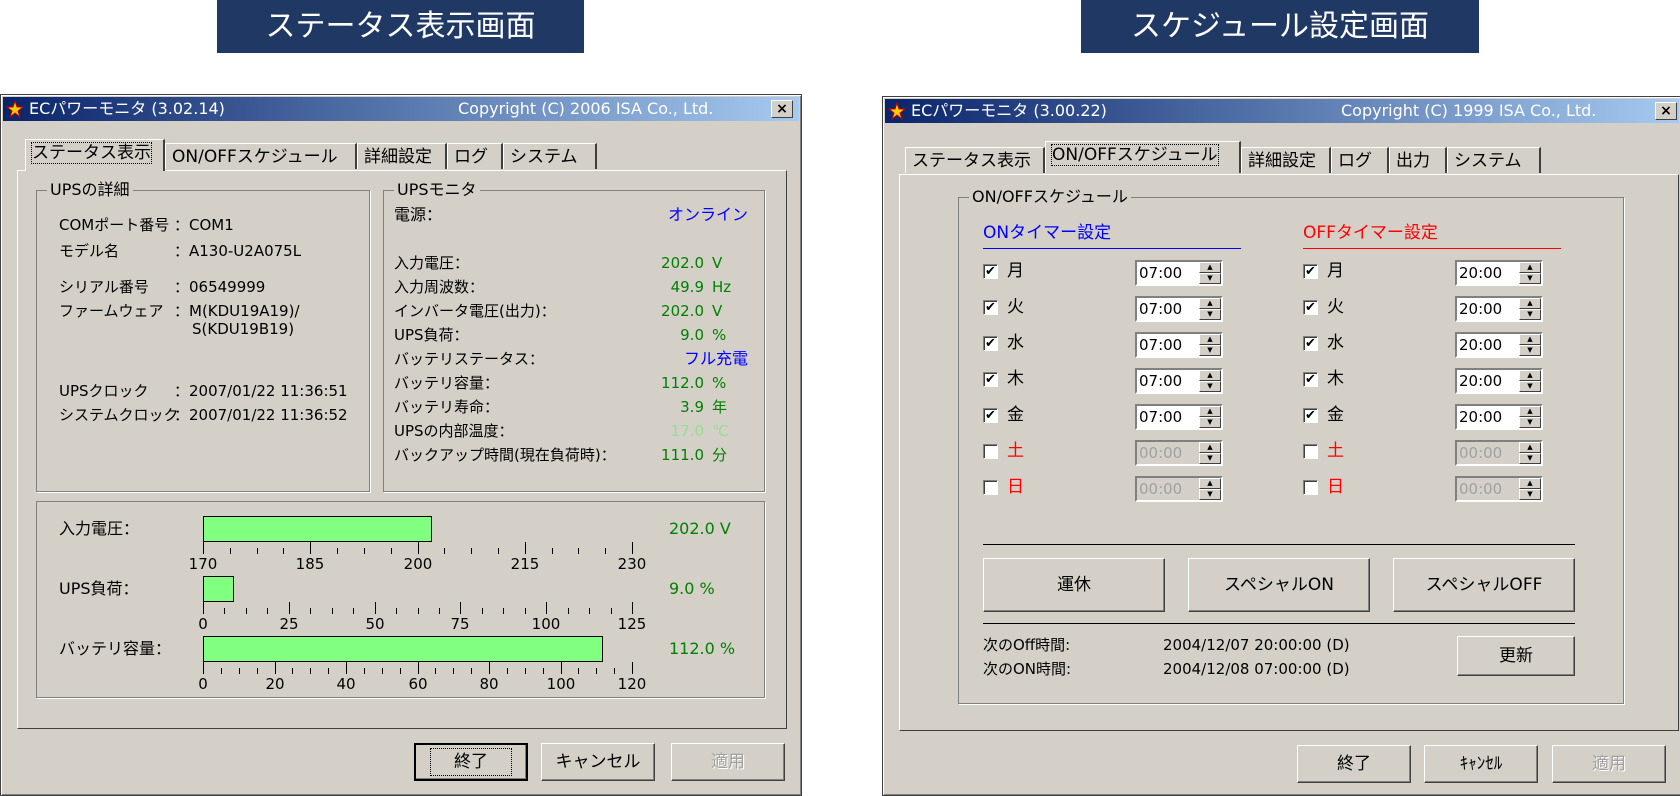 The image size is (1680, 796). Describe the element at coordinates (1418, 160) in the screenshot. I see `tab-output: 出力` at that location.